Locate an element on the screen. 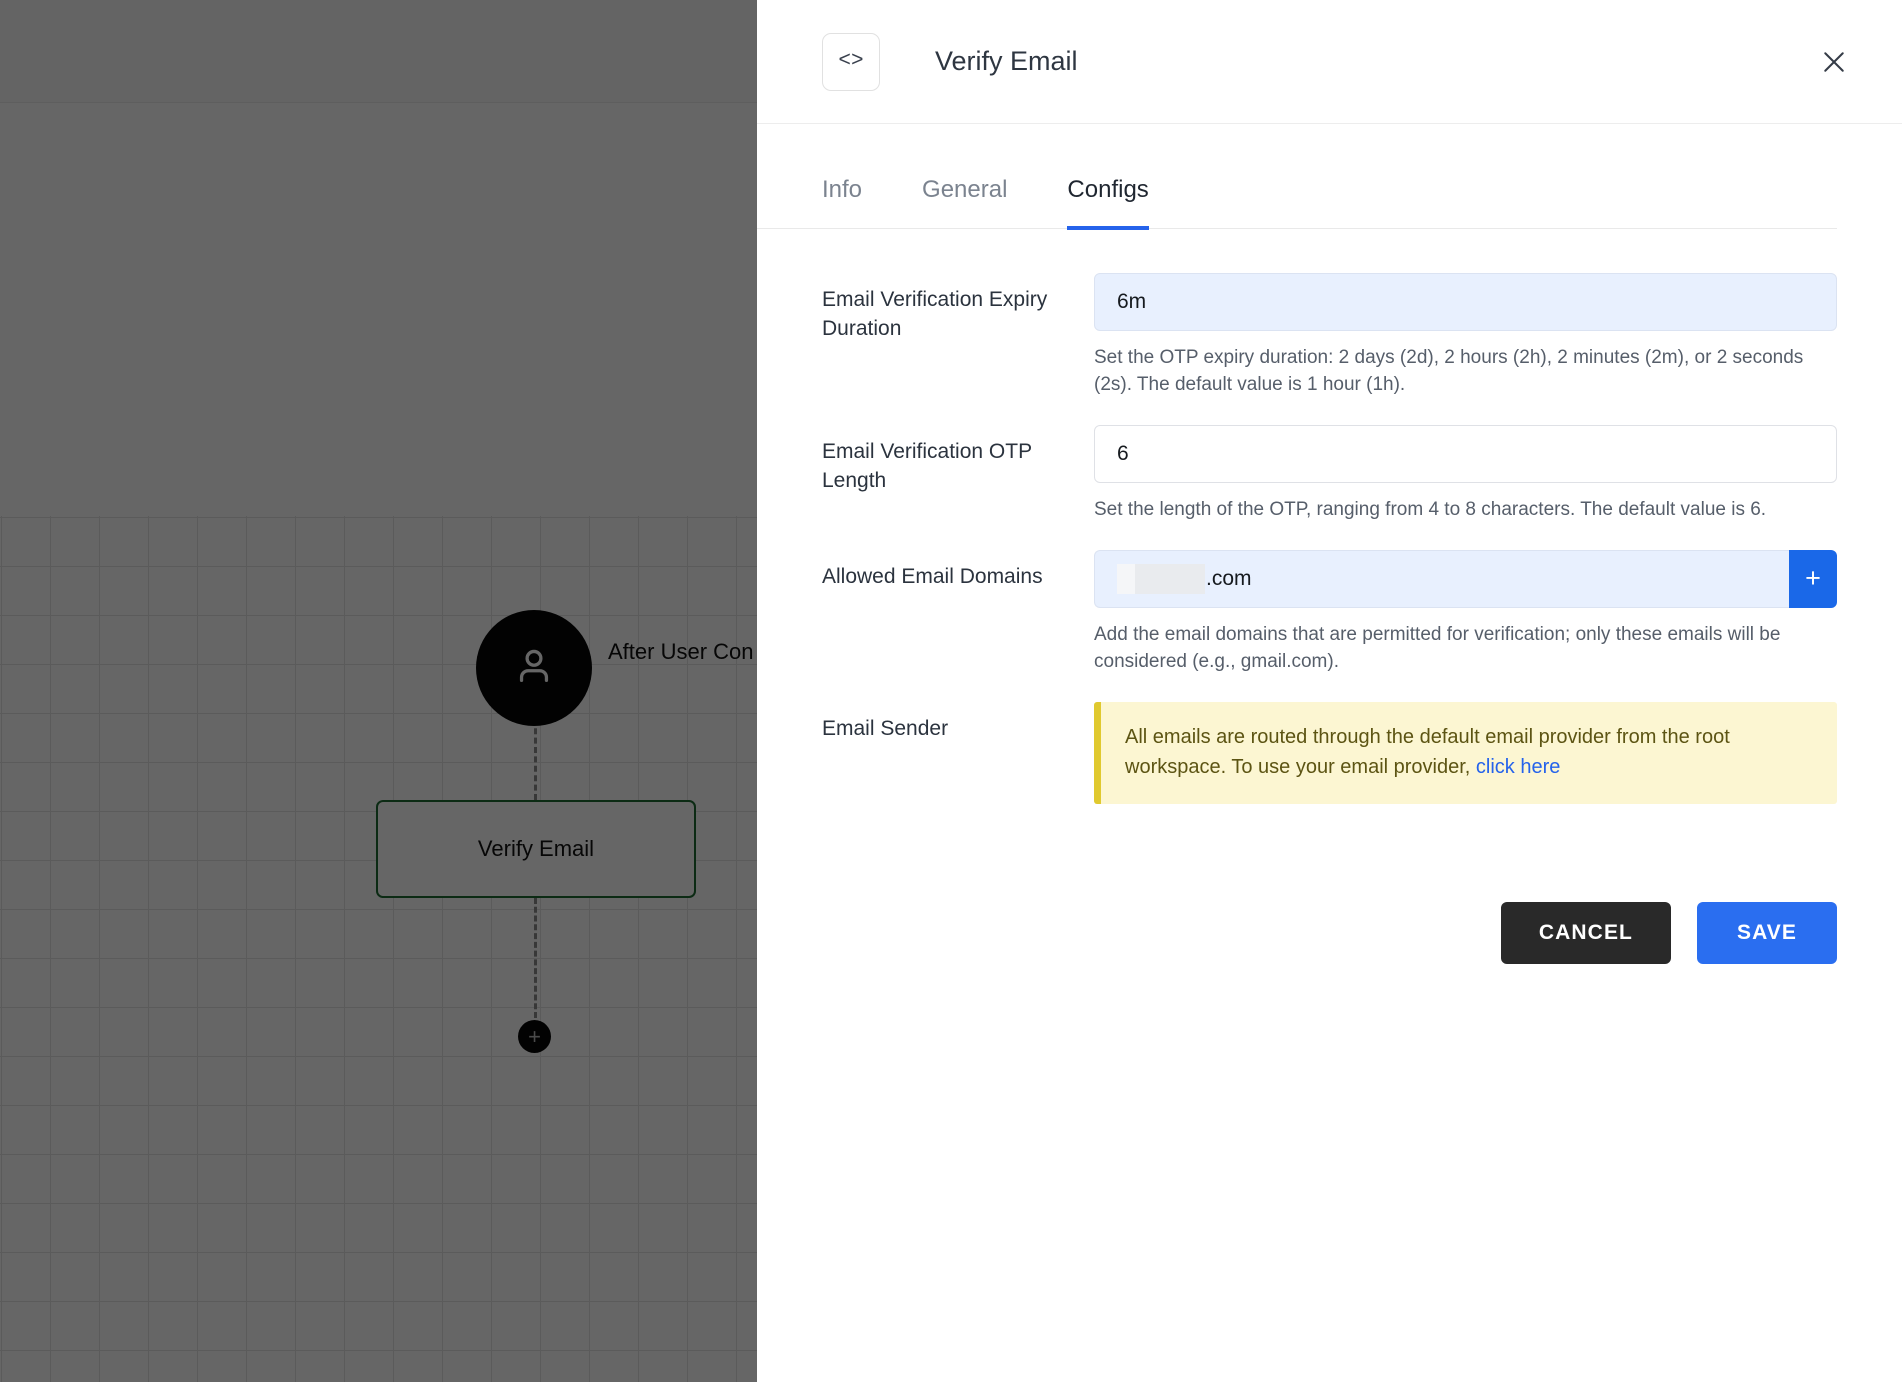  panel-header: <> Verify Email is located at coordinates (1329, 62).